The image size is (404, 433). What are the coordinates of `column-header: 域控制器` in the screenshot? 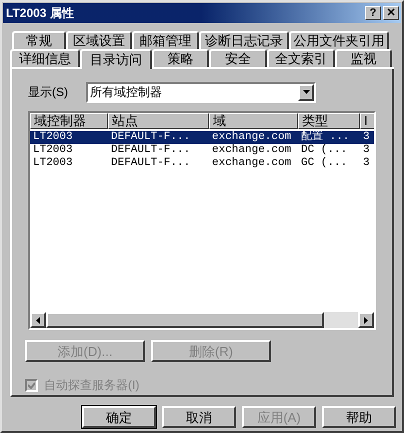 It's located at (69, 121).